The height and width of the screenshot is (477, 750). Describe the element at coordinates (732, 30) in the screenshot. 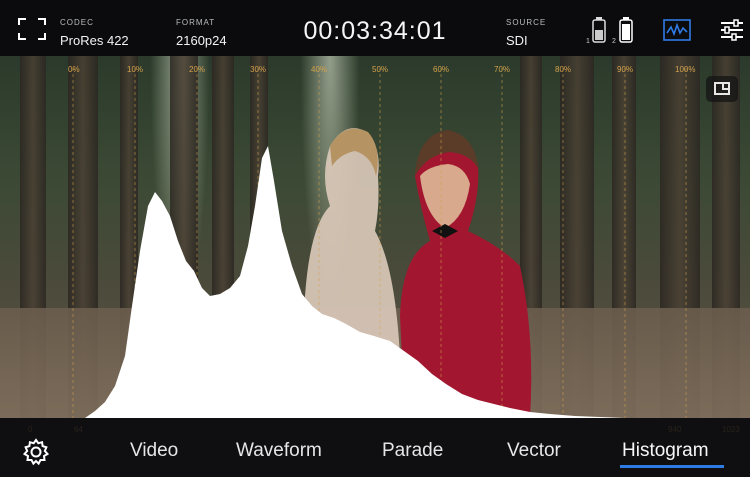

I see `sliders-icon` at that location.